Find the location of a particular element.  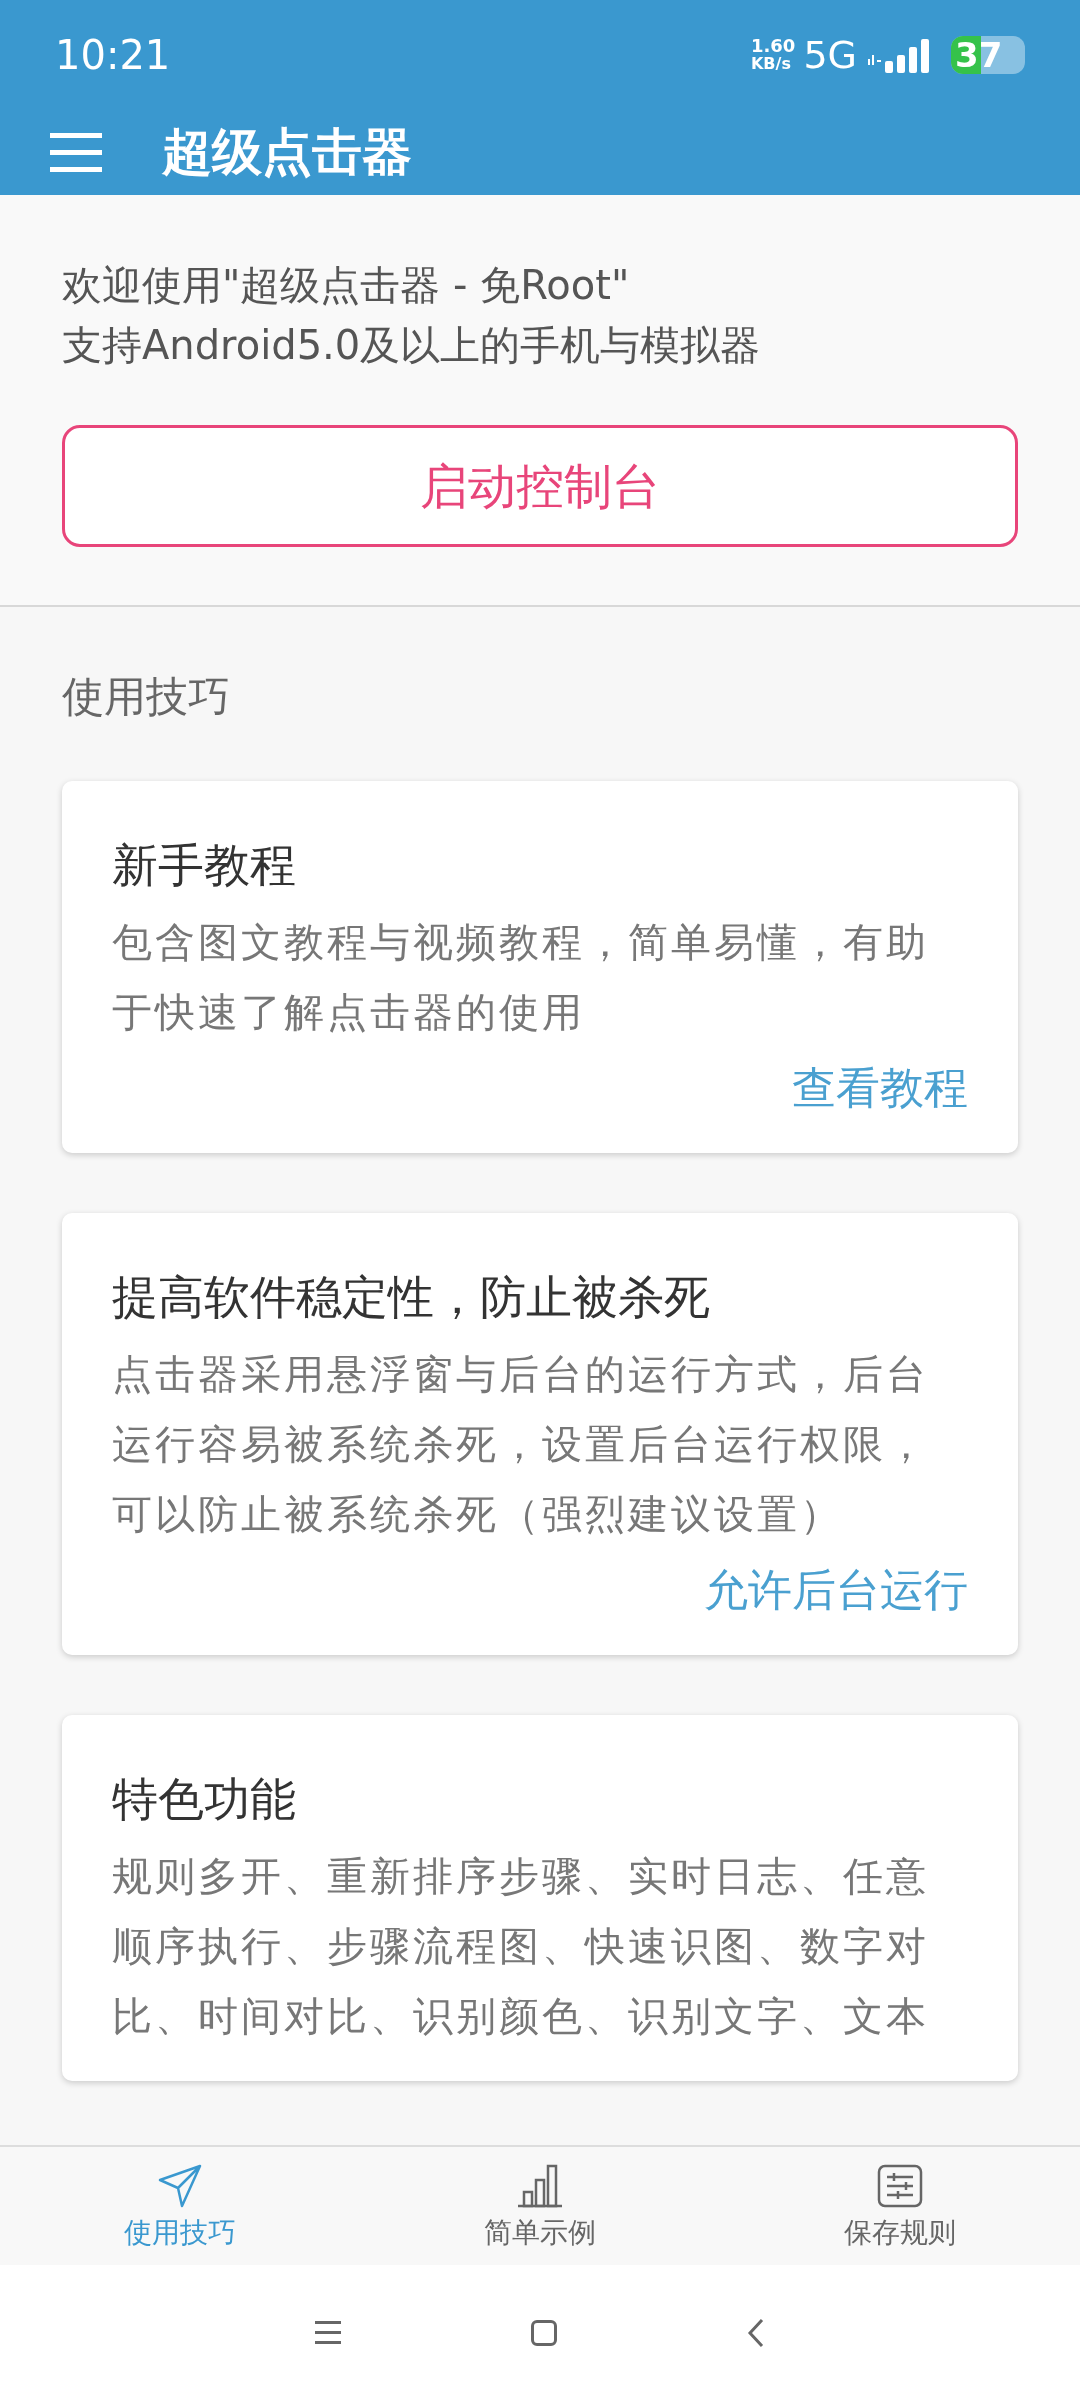

section-title: 使用技巧 is located at coordinates (146, 697).